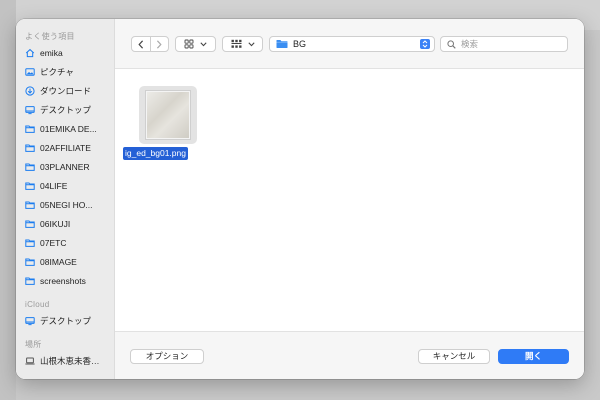 The height and width of the screenshot is (400, 600). I want to click on forward-button, so click(159, 44).